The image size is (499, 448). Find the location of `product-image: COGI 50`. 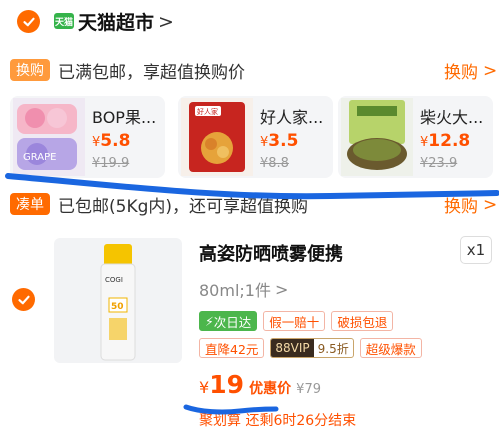

product-image: COGI 50 is located at coordinates (118, 300).